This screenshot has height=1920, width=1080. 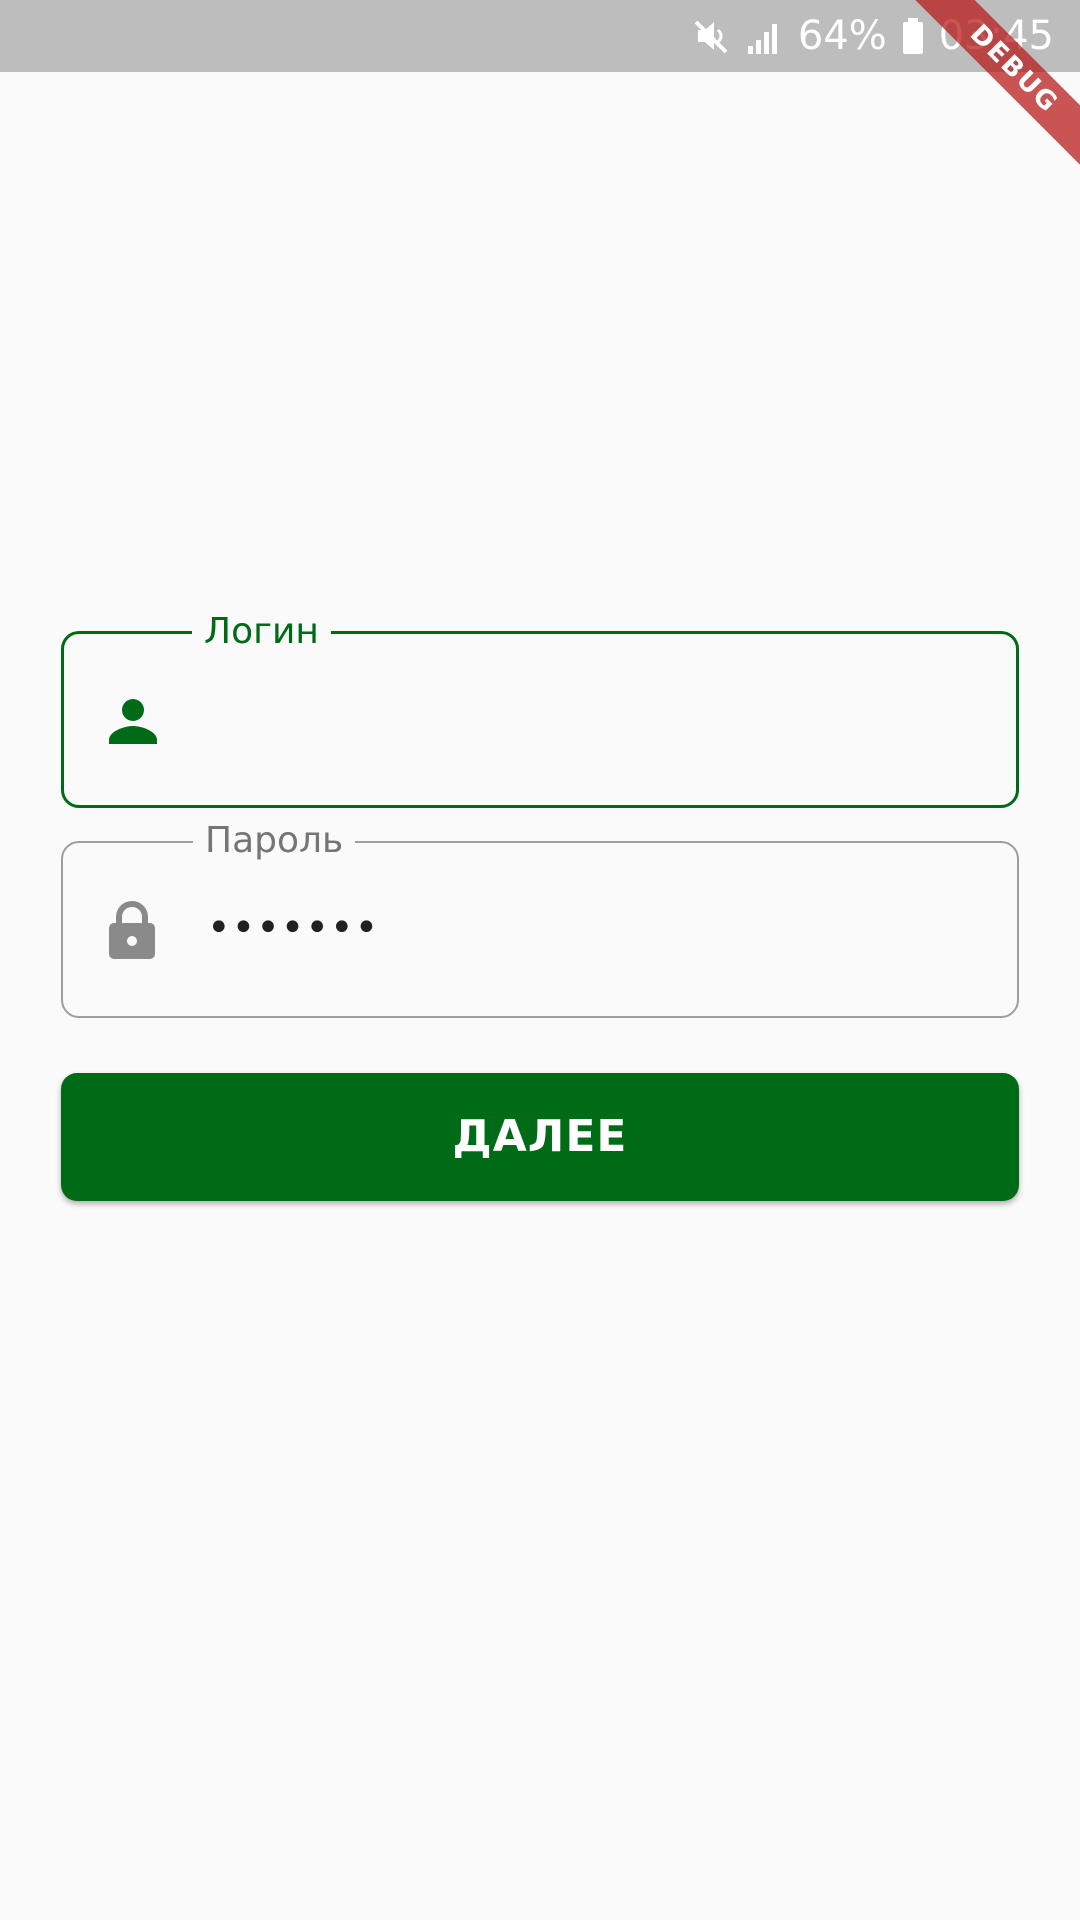 I want to click on status-icons: 64% 03:45, so click(x=873, y=36).